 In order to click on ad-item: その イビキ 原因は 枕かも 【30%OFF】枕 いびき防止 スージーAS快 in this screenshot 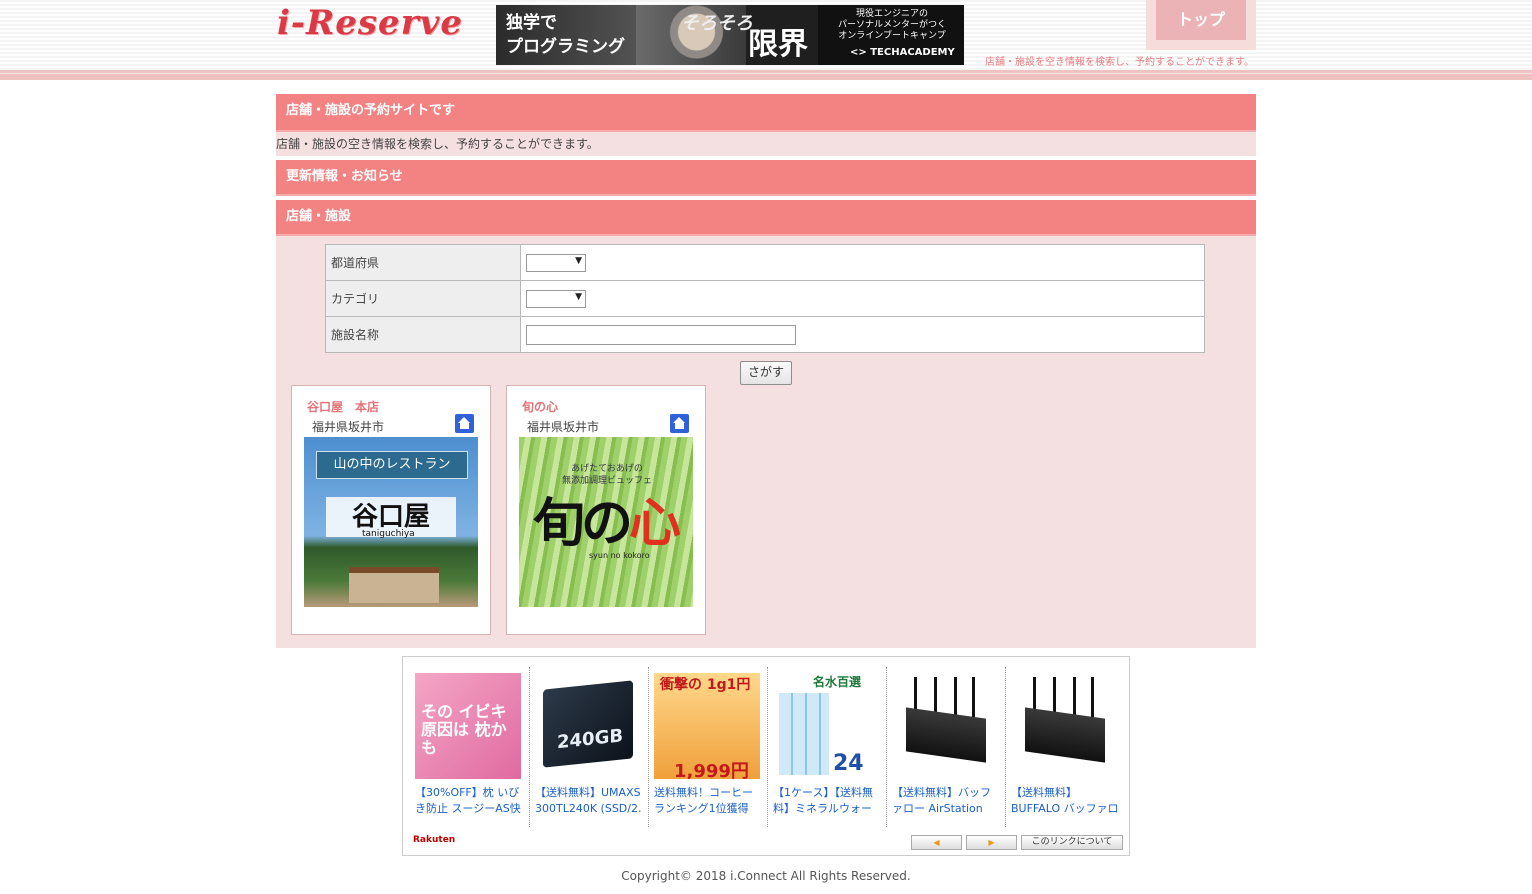, I will do `click(469, 745)`.